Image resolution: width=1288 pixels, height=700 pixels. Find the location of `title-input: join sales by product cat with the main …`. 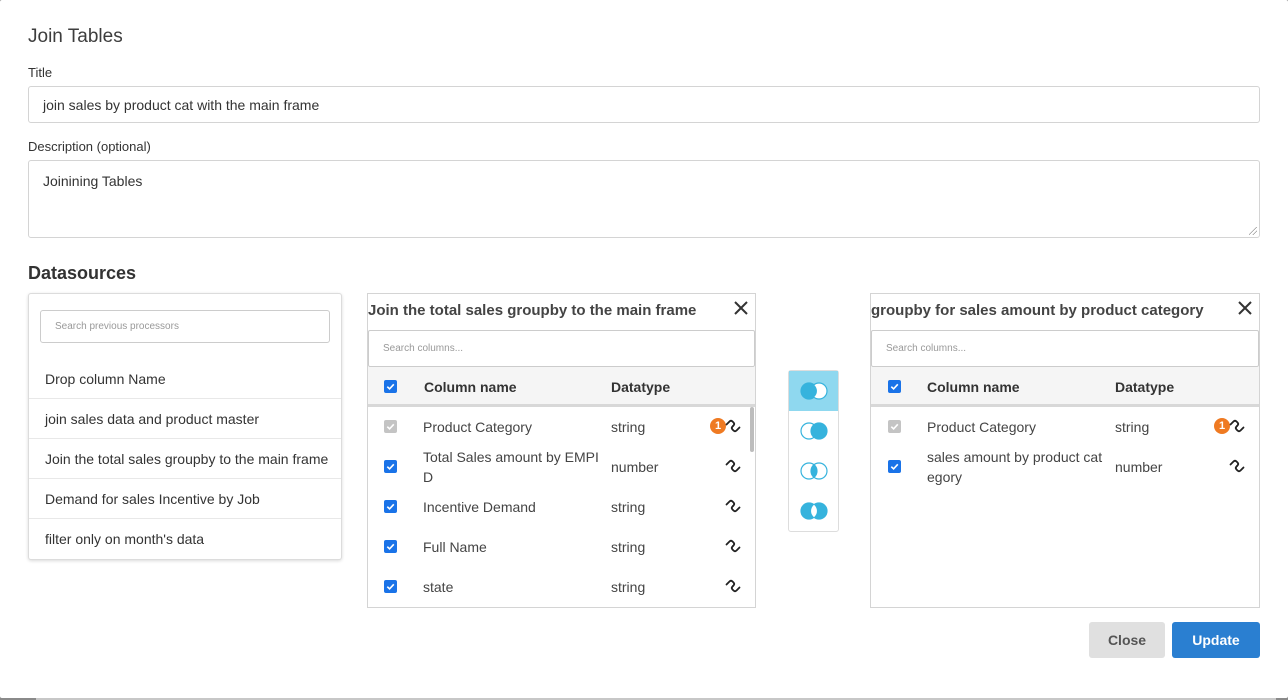

title-input: join sales by product cat with the main … is located at coordinates (644, 104).